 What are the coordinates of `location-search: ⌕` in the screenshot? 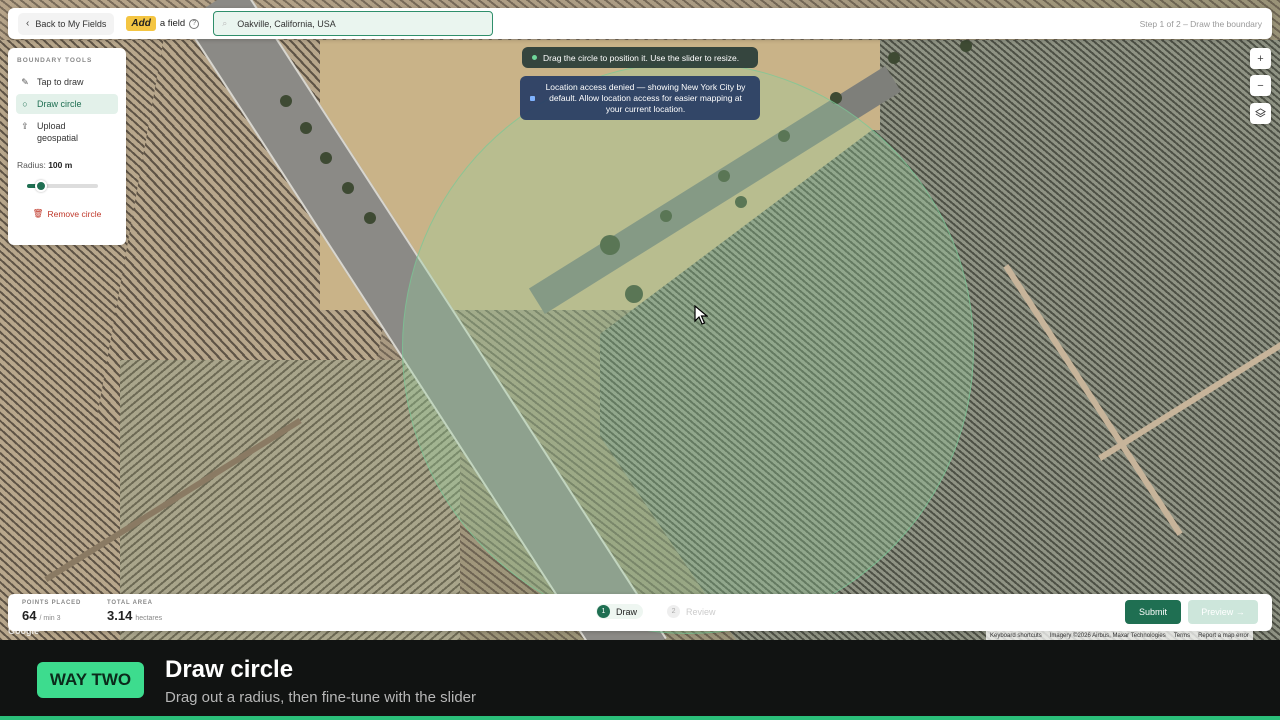 It's located at (353, 23).